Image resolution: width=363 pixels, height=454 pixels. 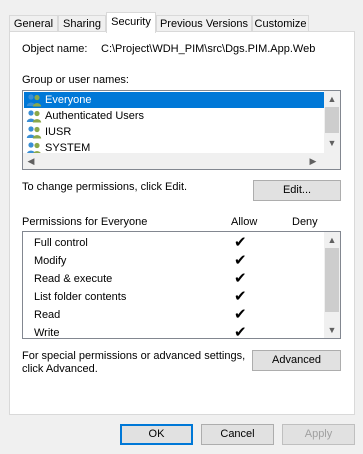 What do you see at coordinates (68, 100) in the screenshot?
I see `user-name-label: Everyone` at bounding box center [68, 100].